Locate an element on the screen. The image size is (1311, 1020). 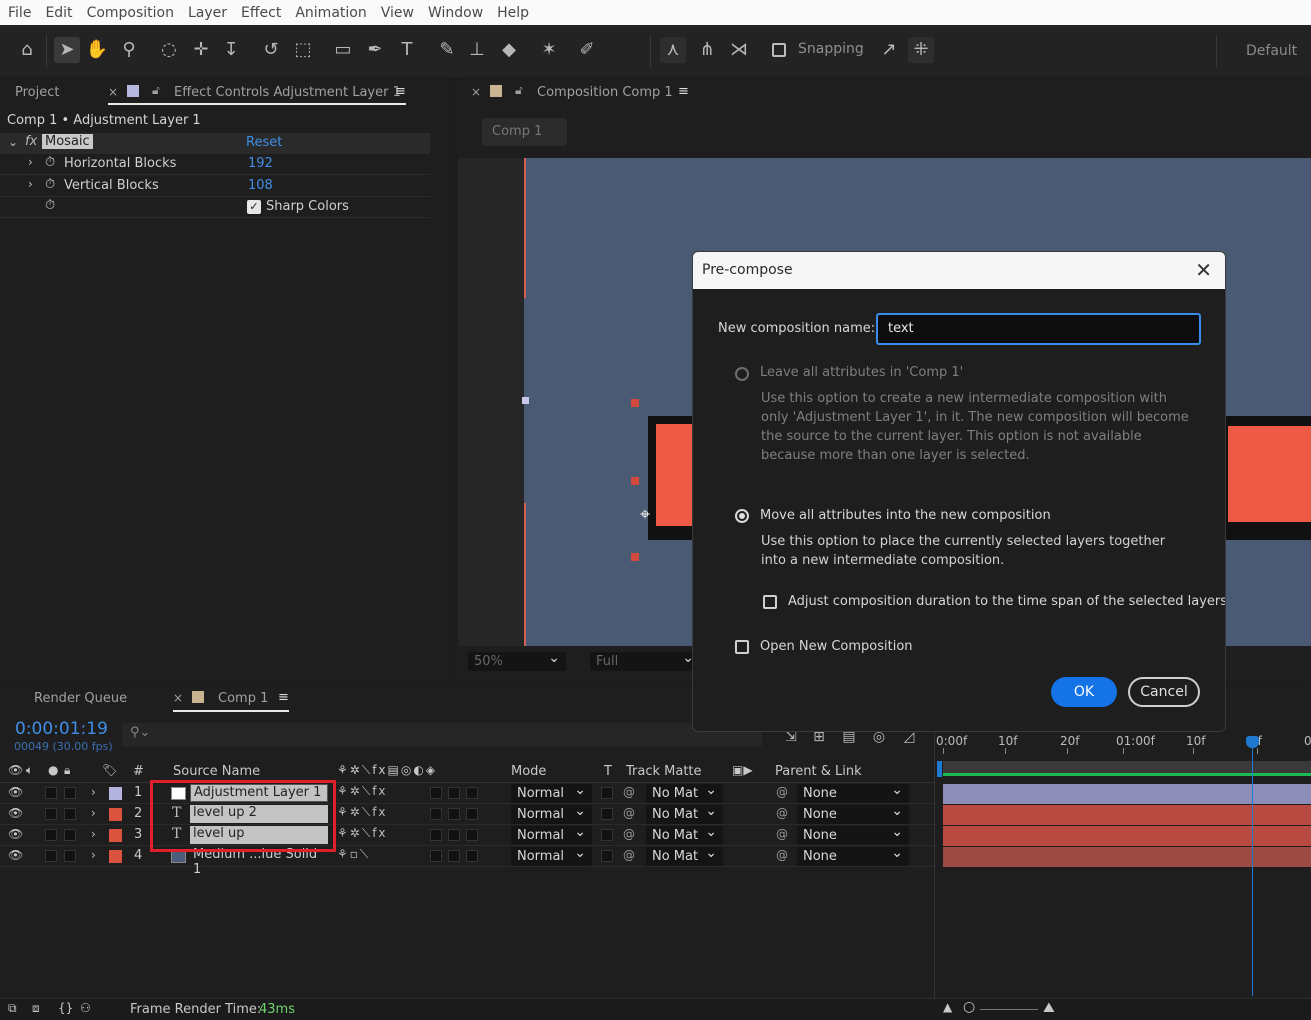
work-area-bar is located at coordinates (1127, 768).